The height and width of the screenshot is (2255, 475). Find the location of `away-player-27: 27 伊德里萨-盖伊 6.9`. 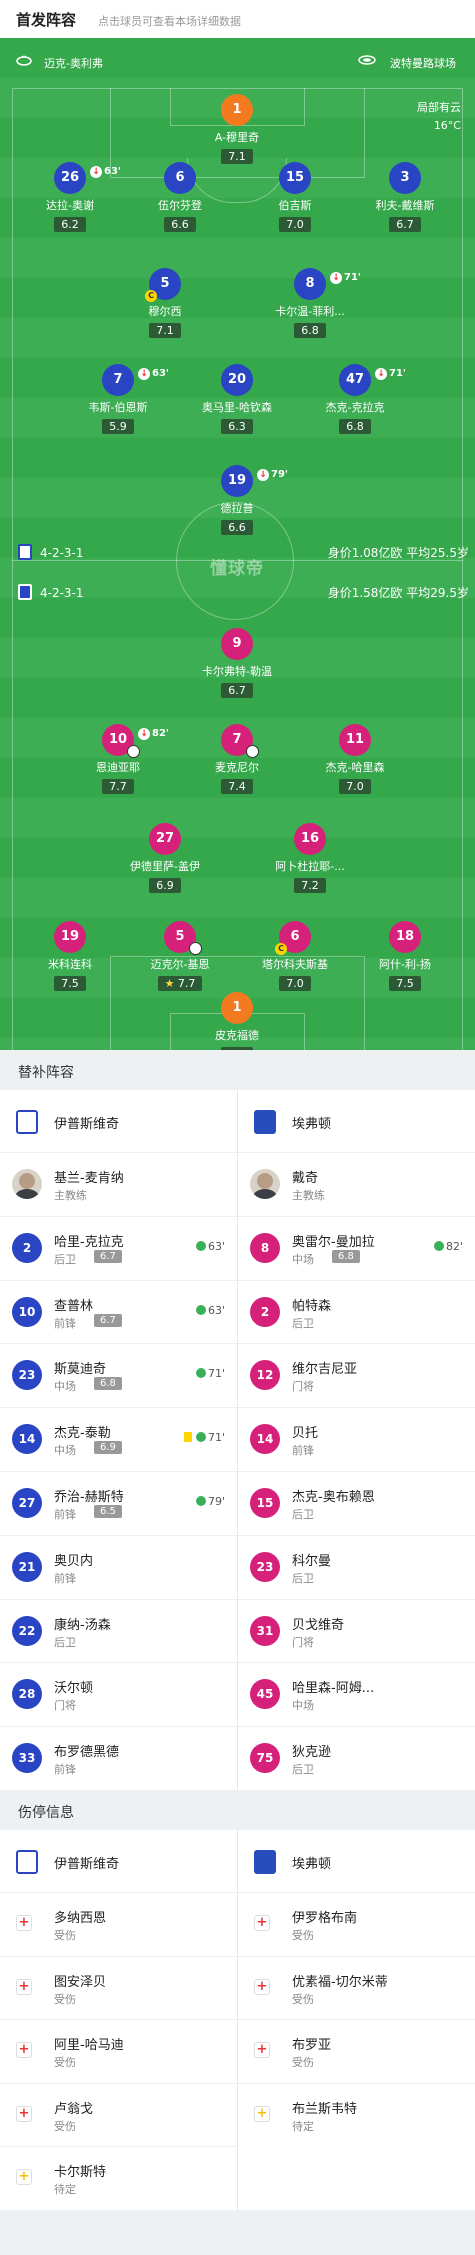

away-player-27: 27 伊德里萨-盖伊 6.9 is located at coordinates (165, 862).